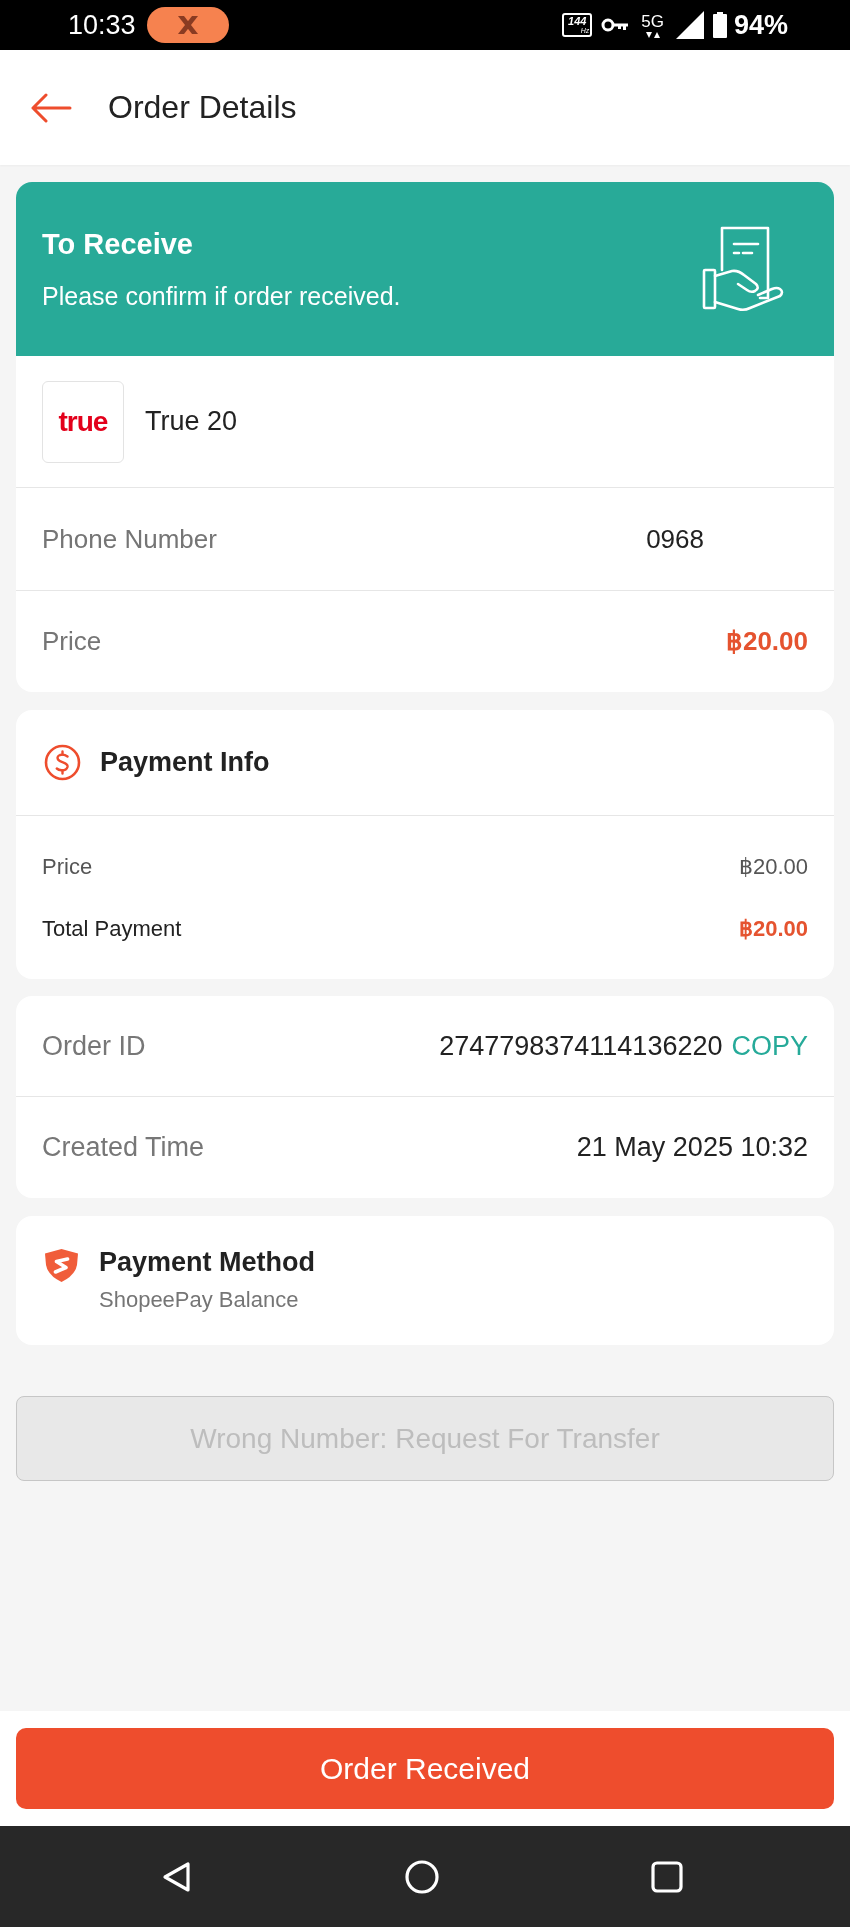  Describe the element at coordinates (83, 421) in the screenshot. I see `carrier-logo: true` at that location.